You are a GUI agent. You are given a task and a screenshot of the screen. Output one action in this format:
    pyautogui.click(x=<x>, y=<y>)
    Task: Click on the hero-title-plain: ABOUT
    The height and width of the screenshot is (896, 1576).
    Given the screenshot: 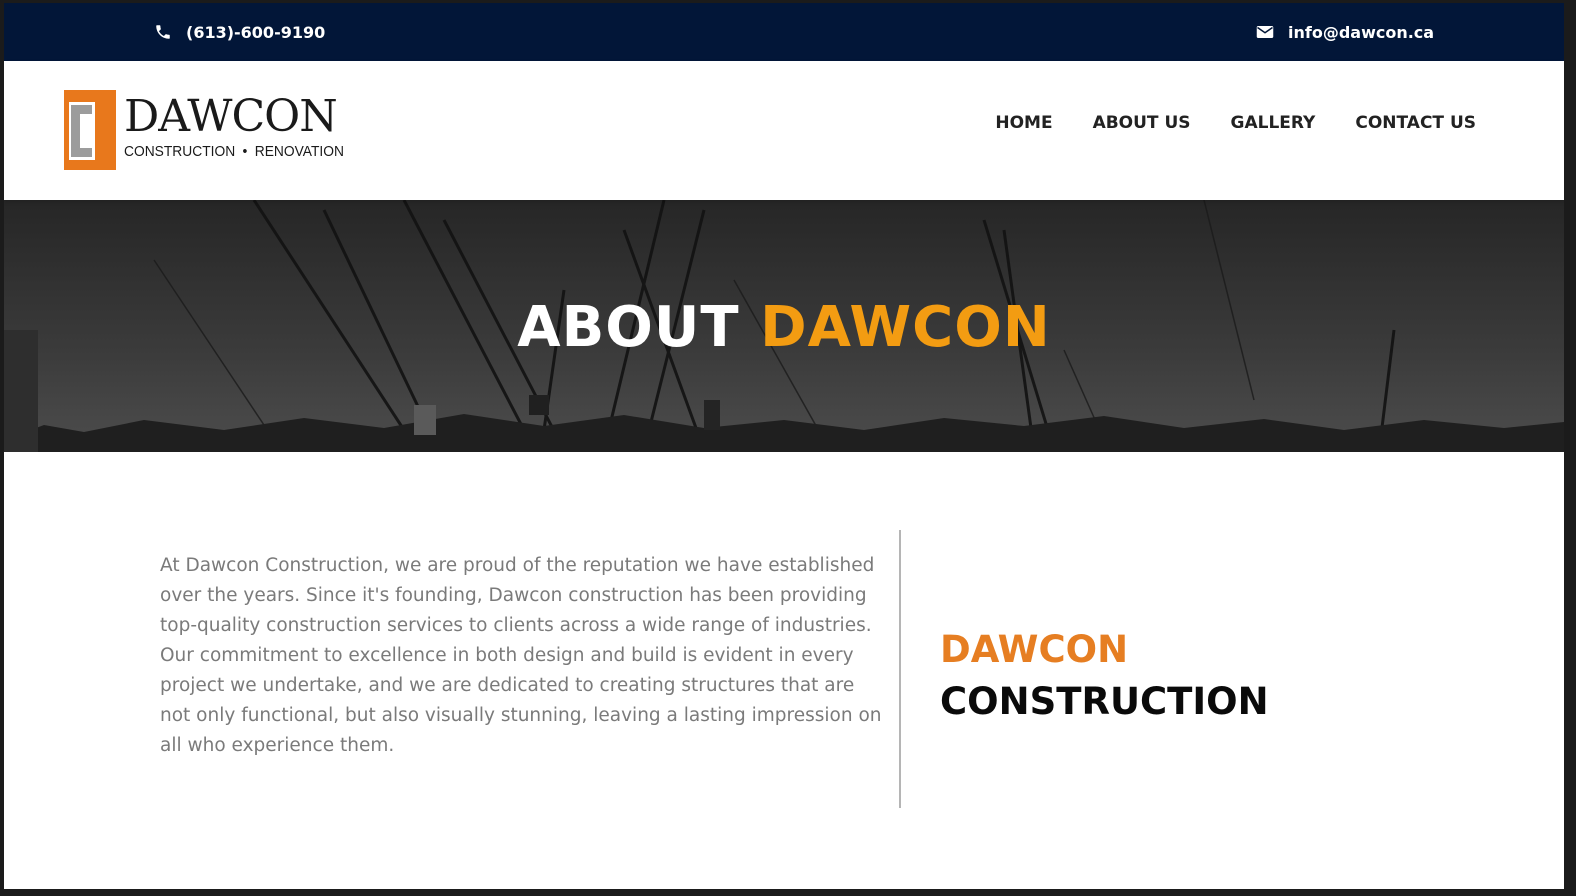 What is the action you would take?
    pyautogui.click(x=628, y=327)
    